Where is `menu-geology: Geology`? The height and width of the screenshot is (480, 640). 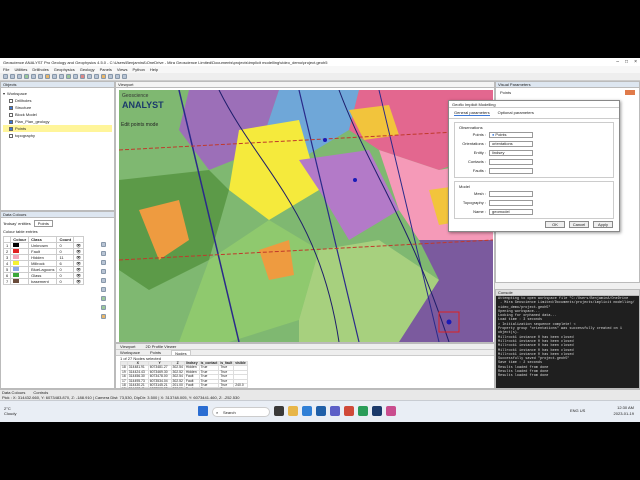 menu-geology: Geology is located at coordinates (87, 69).